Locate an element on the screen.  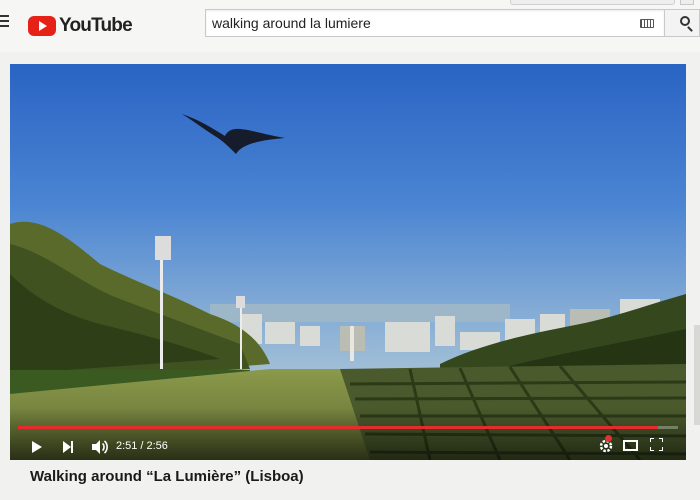
progress-bar is located at coordinates (348, 427).